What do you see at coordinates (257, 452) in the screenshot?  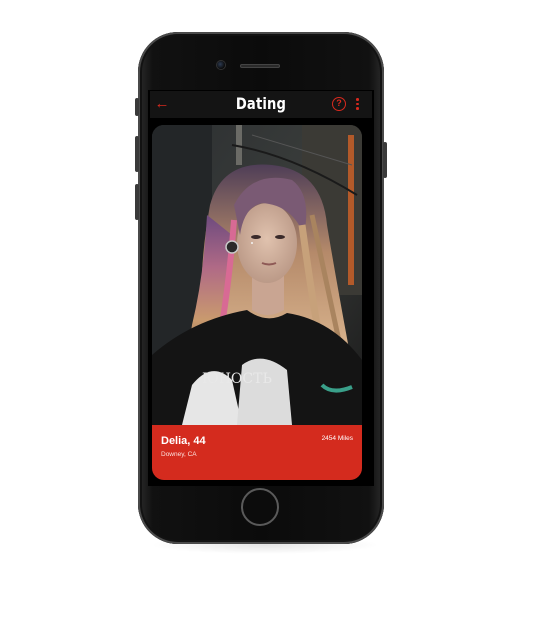 I see `profile-info-banner: Delia, 44 Downey, CA 2454 Miles` at bounding box center [257, 452].